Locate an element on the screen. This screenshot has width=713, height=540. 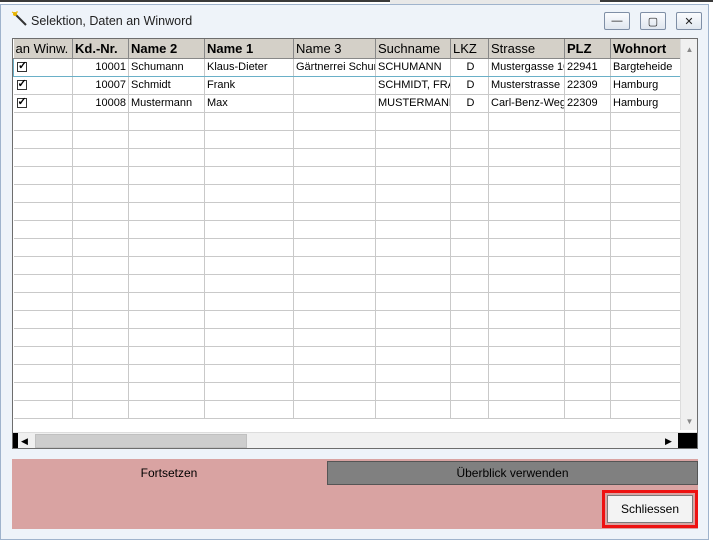
name2-cell: Schumann is located at coordinates (166, 67).